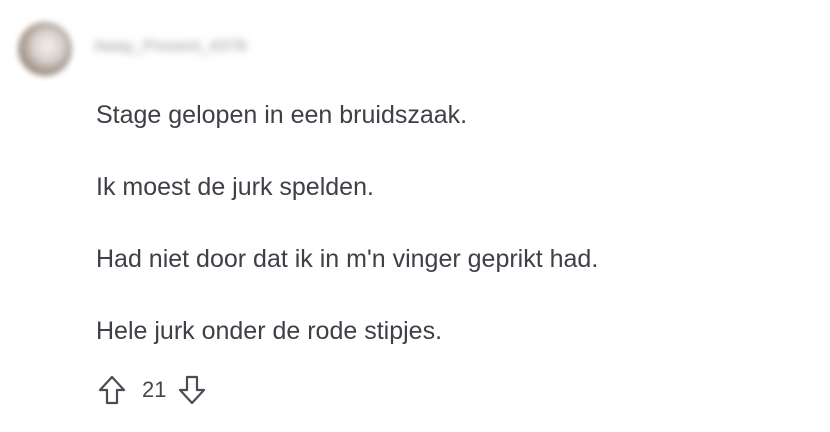 The image size is (830, 432). I want to click on upvote-button, so click(112, 390).